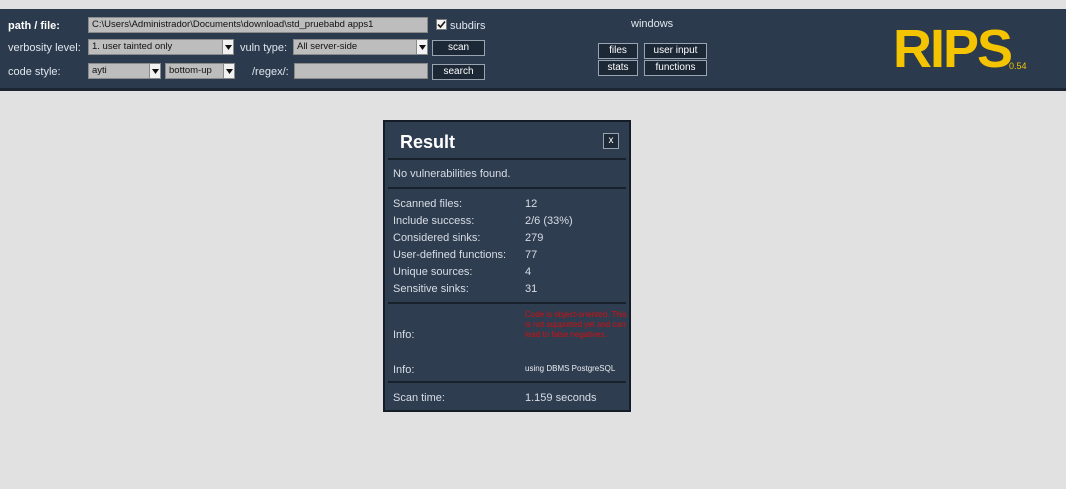  What do you see at coordinates (458, 48) in the screenshot?
I see `scan-button: scan` at bounding box center [458, 48].